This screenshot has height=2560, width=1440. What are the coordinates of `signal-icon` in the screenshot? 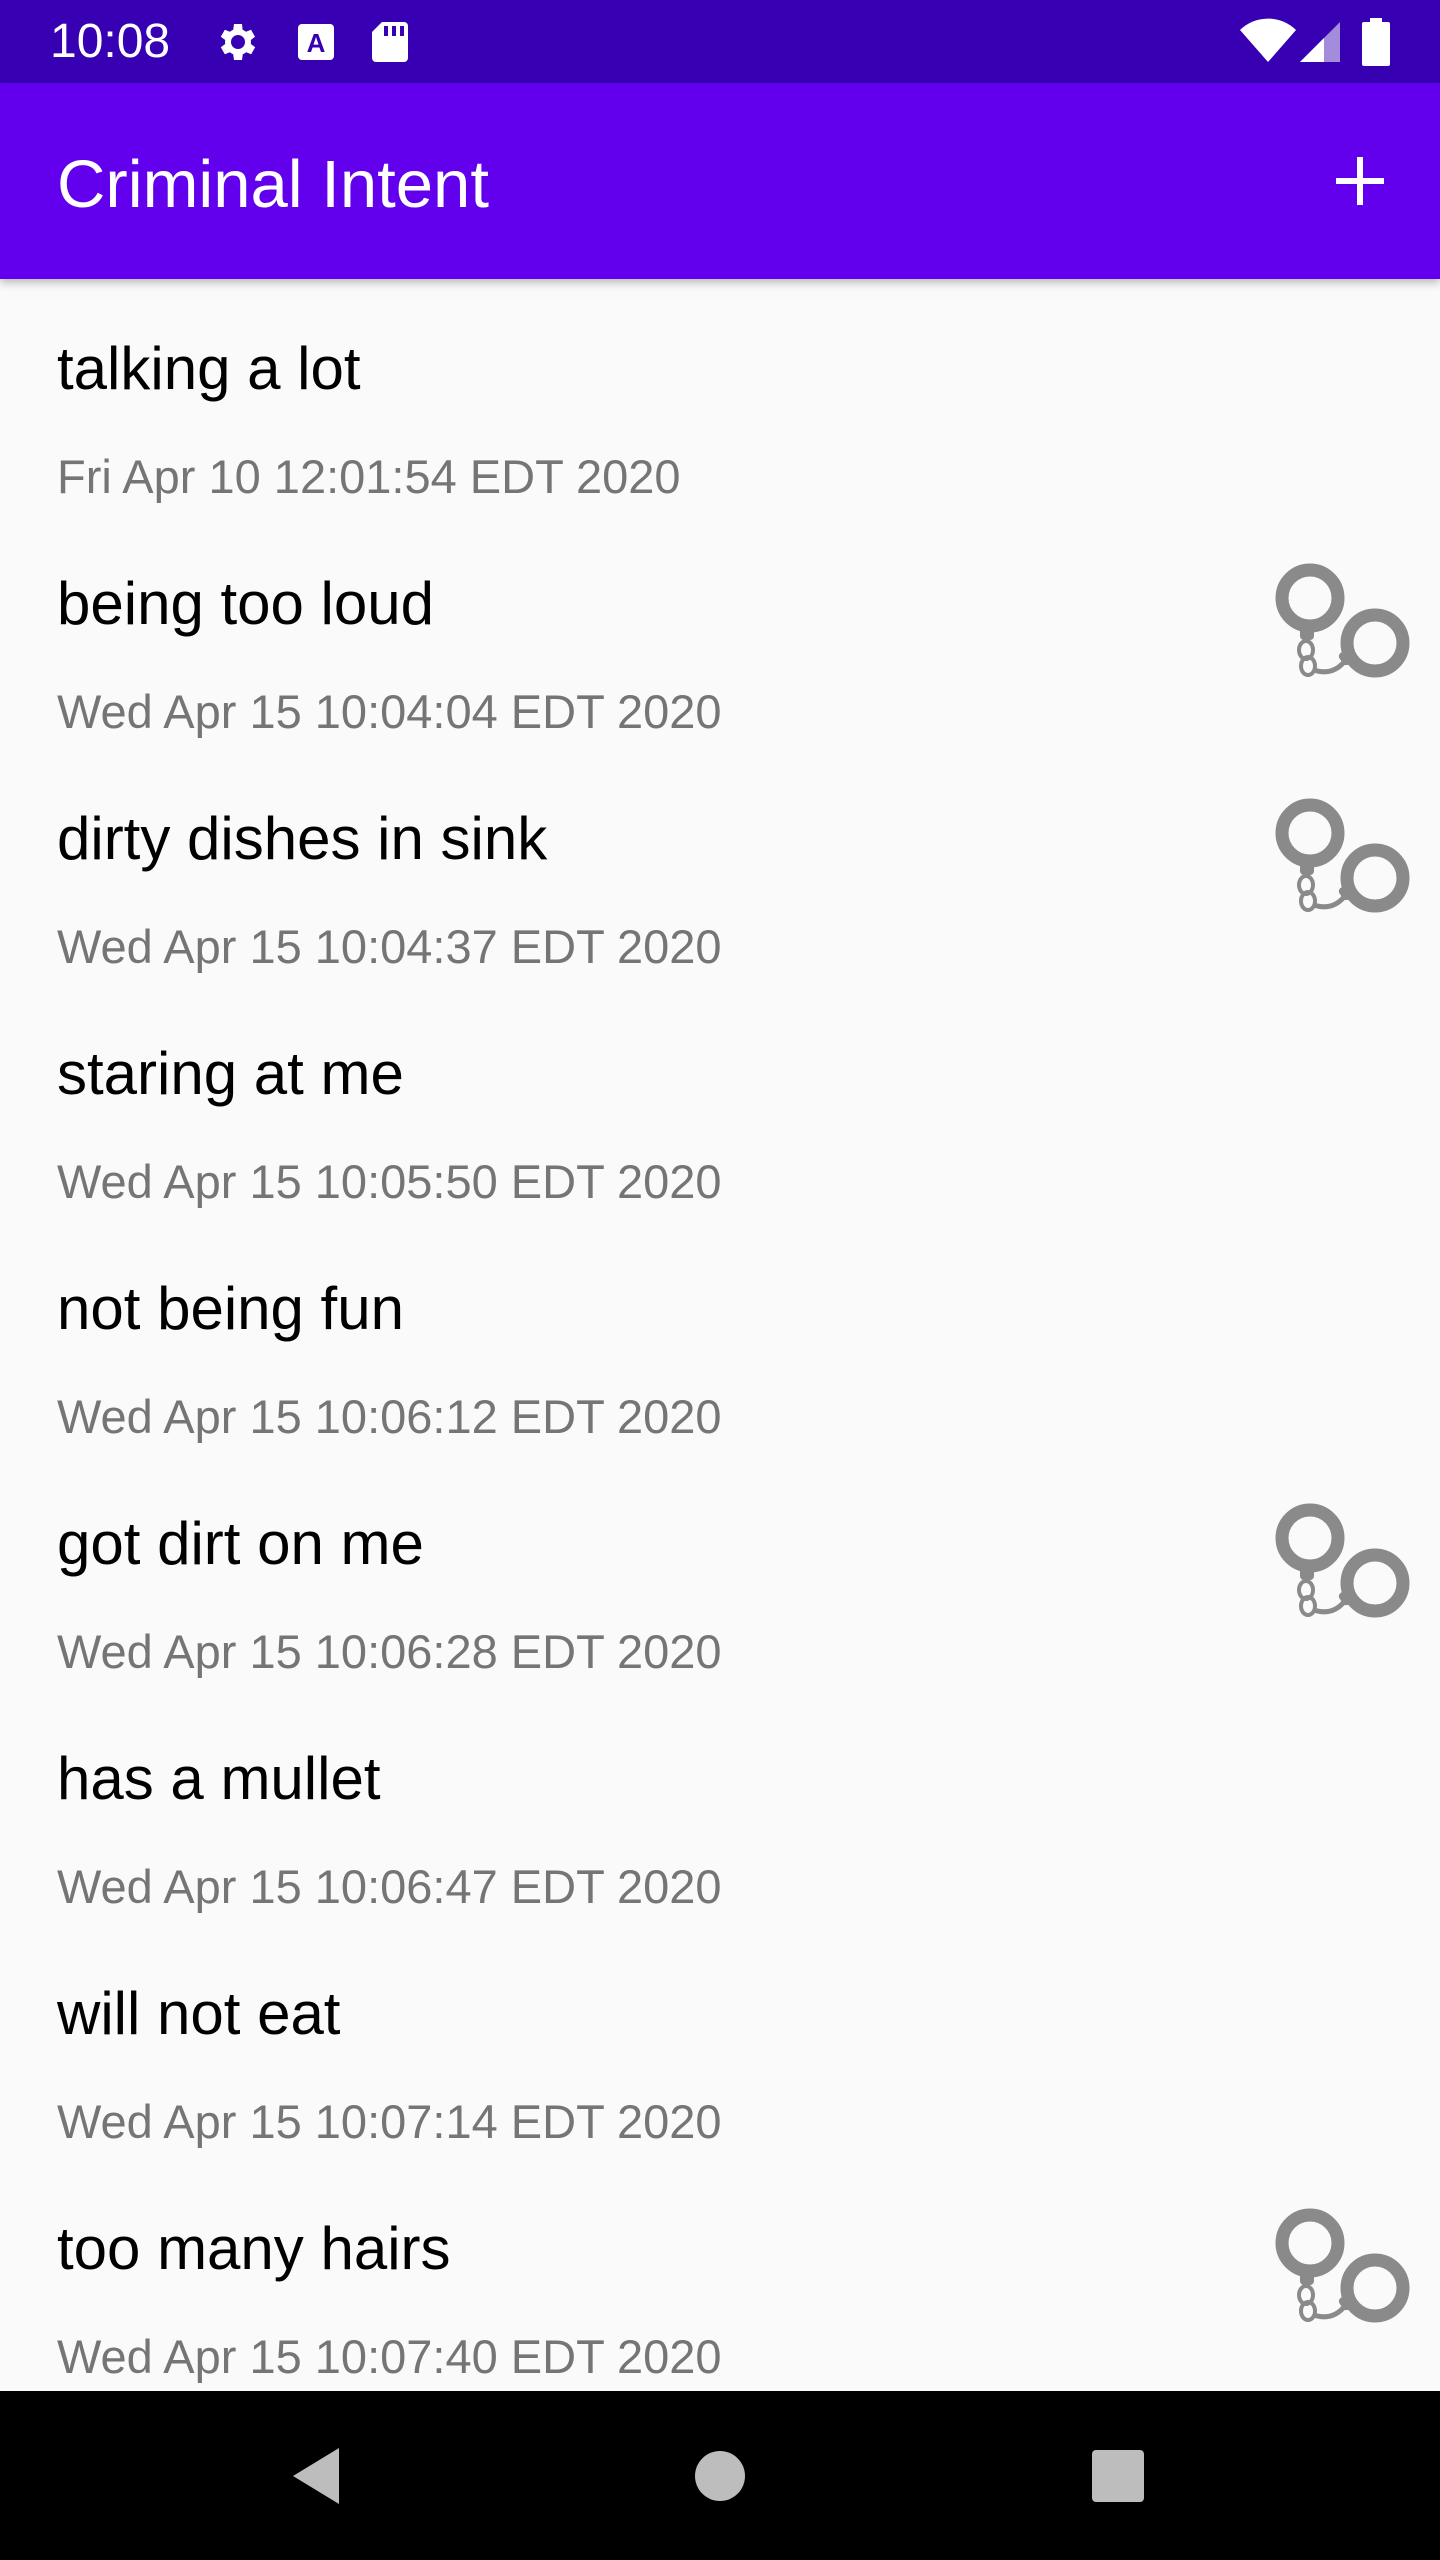 It's located at (1320, 42).